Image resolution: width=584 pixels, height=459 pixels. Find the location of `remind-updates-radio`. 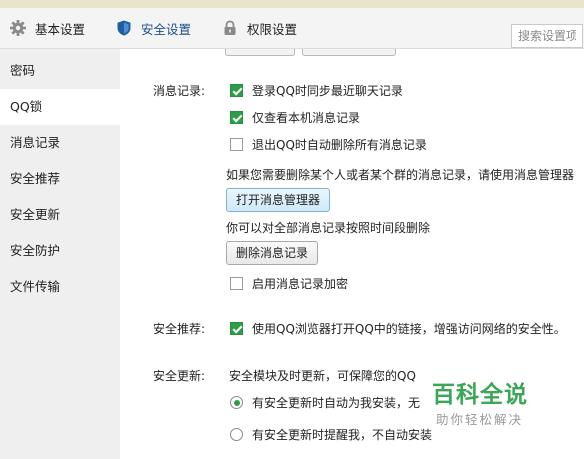

remind-updates-radio is located at coordinates (236, 434).